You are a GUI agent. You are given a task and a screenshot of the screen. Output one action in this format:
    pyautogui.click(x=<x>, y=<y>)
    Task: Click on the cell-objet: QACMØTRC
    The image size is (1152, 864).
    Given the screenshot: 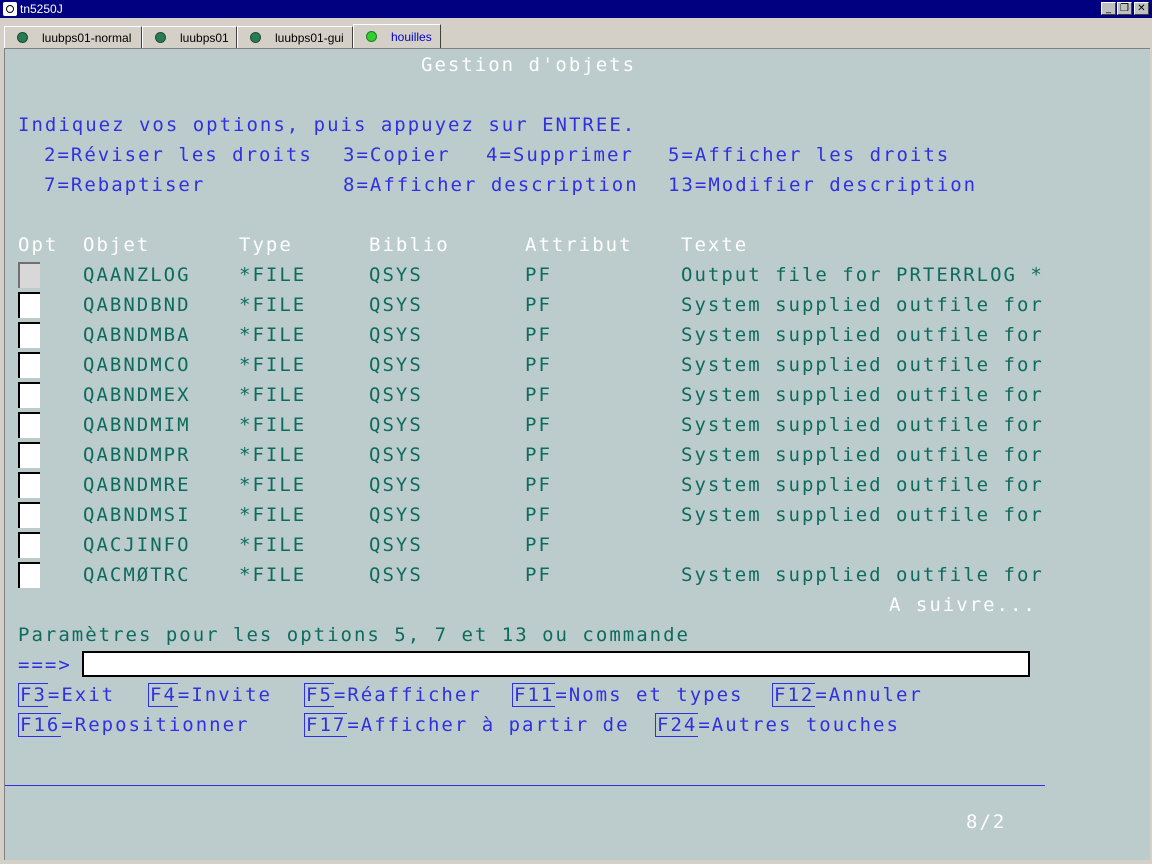 What is the action you would take?
    pyautogui.click(x=137, y=575)
    